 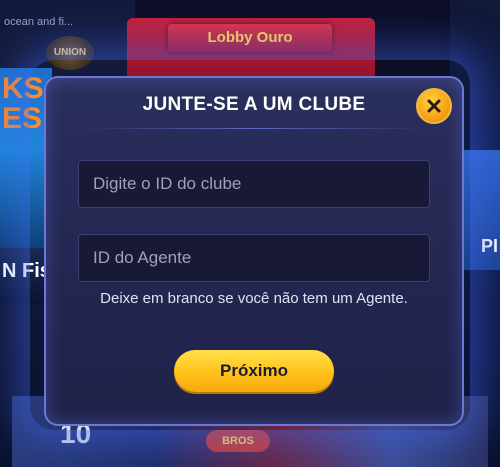 I want to click on club-id-input, so click(x=254, y=184).